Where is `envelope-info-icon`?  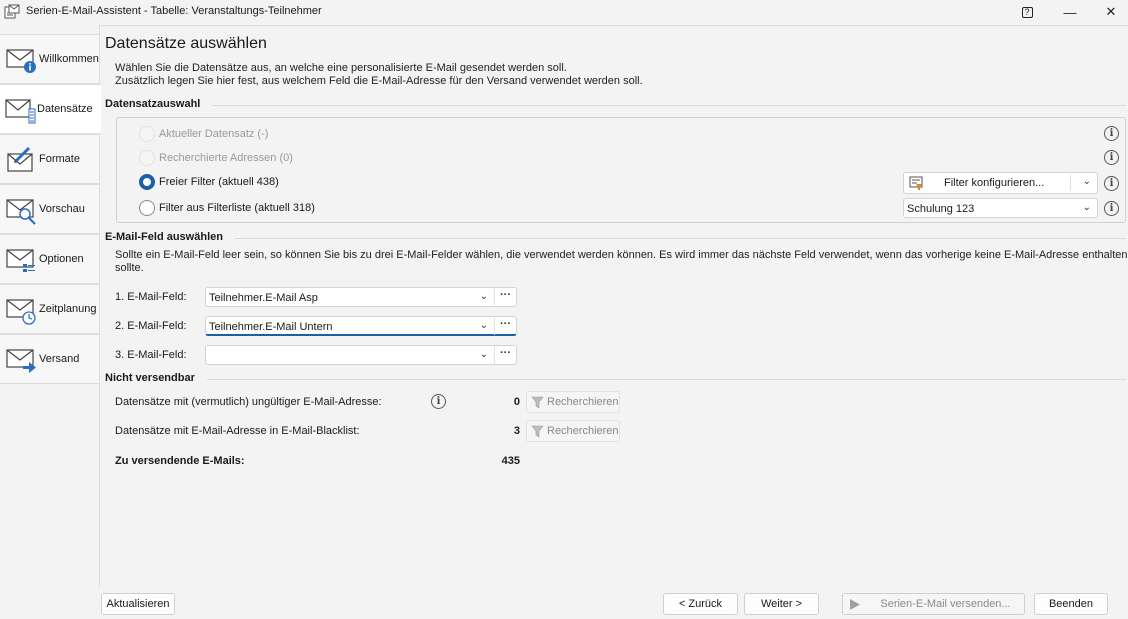
envelope-info-icon is located at coordinates (21, 61).